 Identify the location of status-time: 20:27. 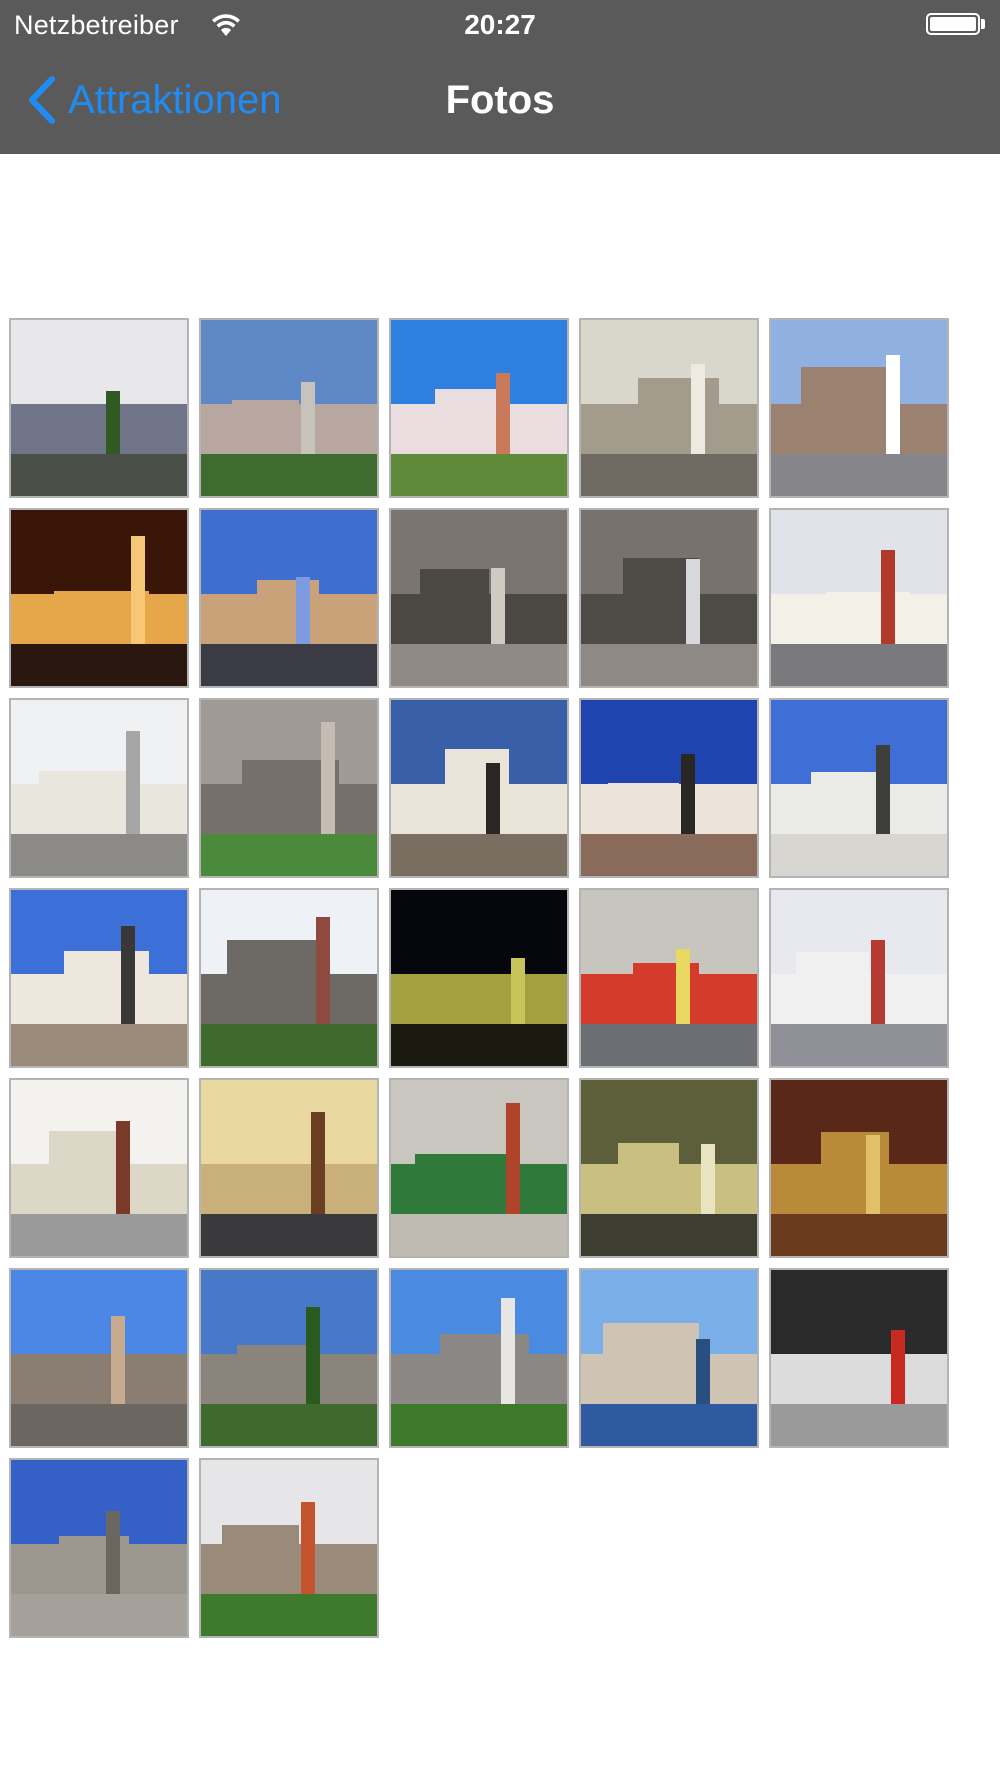
(500, 24).